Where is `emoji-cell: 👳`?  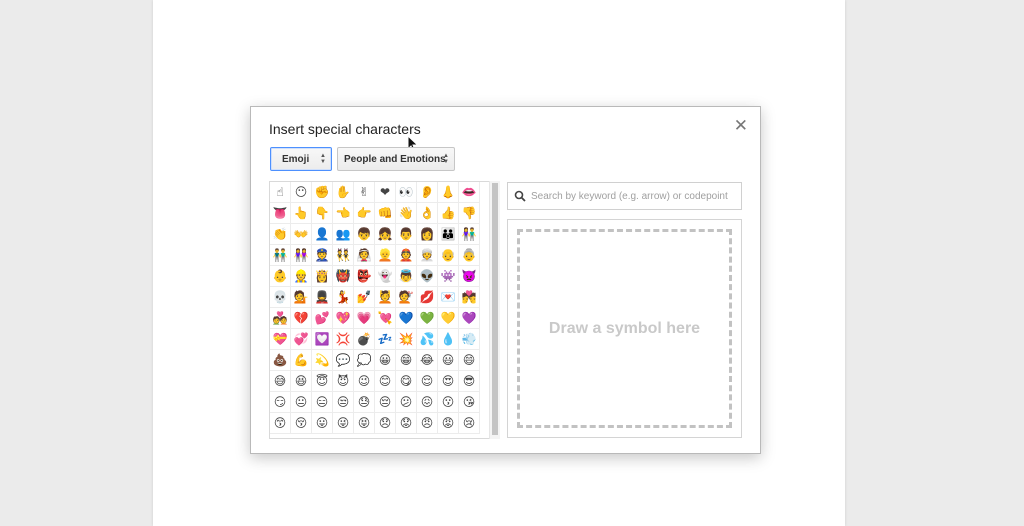 emoji-cell: 👳 is located at coordinates (427, 255).